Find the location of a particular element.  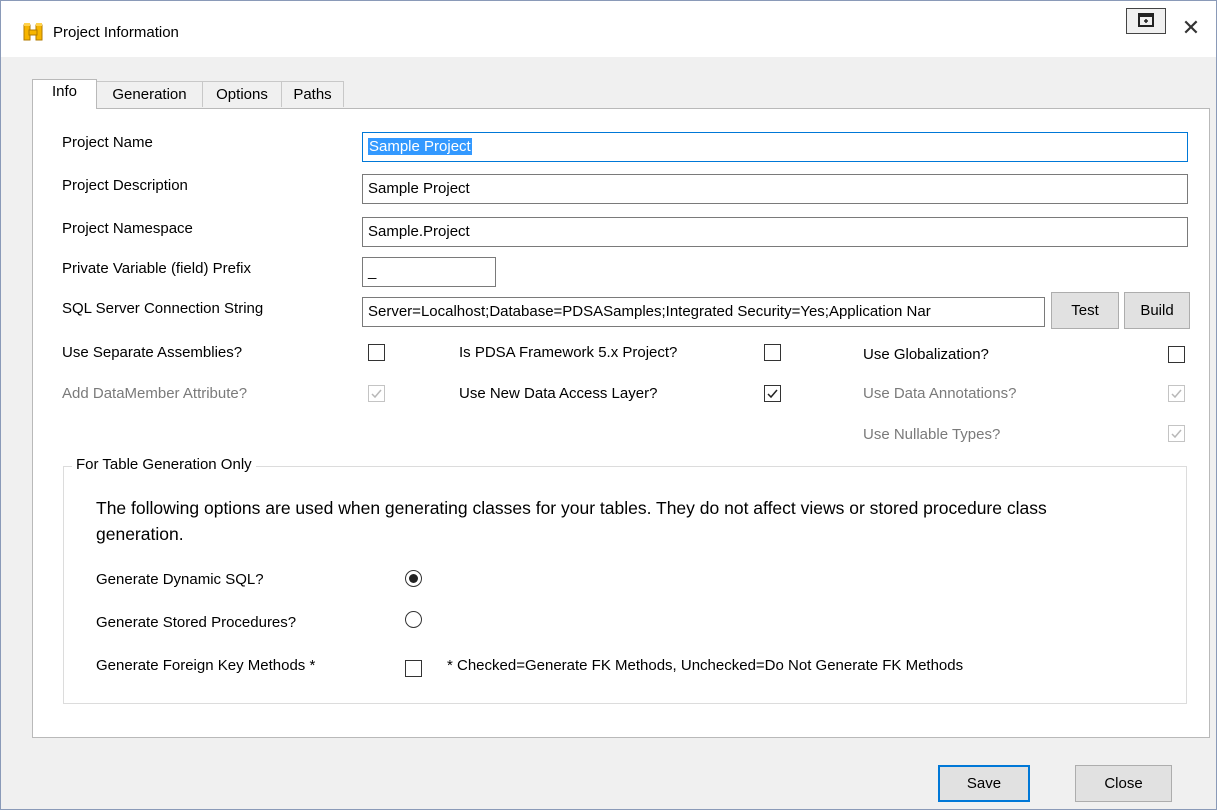

project-namespace-label: Project Namespace is located at coordinates (127, 228).